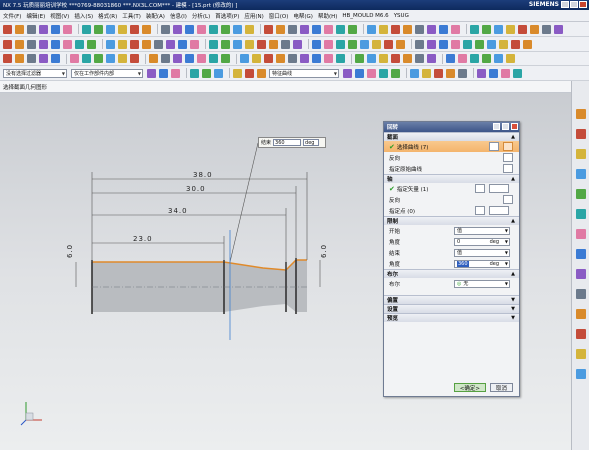  What do you see at coordinates (451, 127) in the screenshot?
I see `dialog-title-bar: 回转` at bounding box center [451, 127].